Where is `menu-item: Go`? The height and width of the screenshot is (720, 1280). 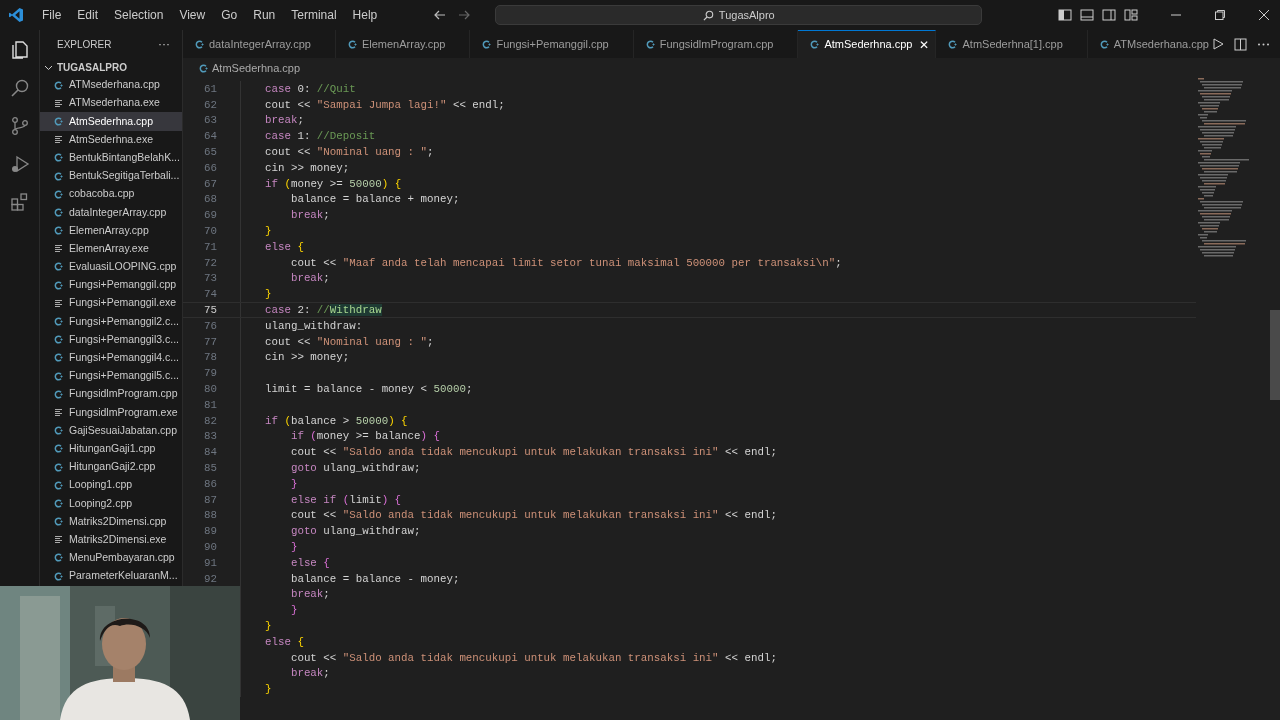 menu-item: Go is located at coordinates (229, 15).